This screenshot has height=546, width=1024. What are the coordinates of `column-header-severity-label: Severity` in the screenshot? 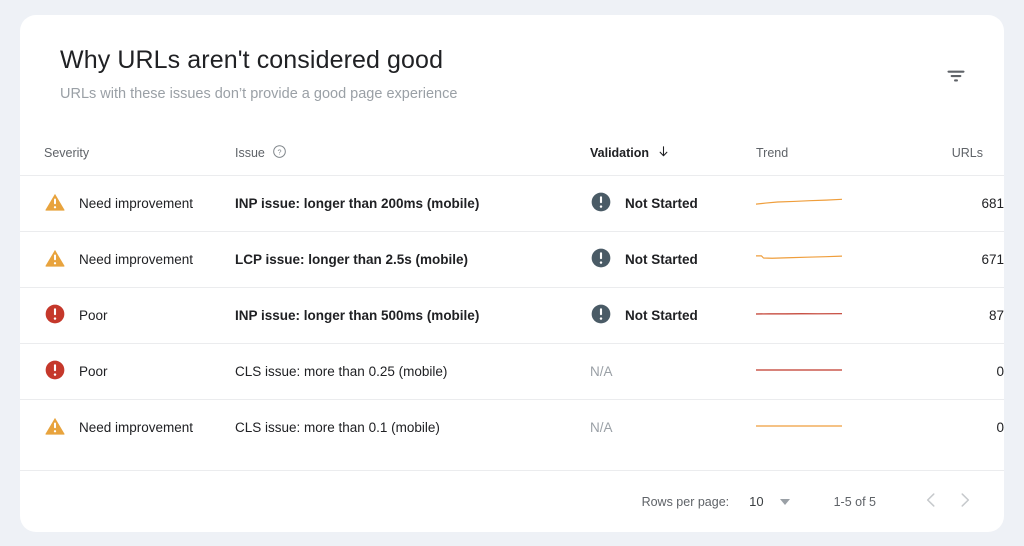 It's located at (67, 153).